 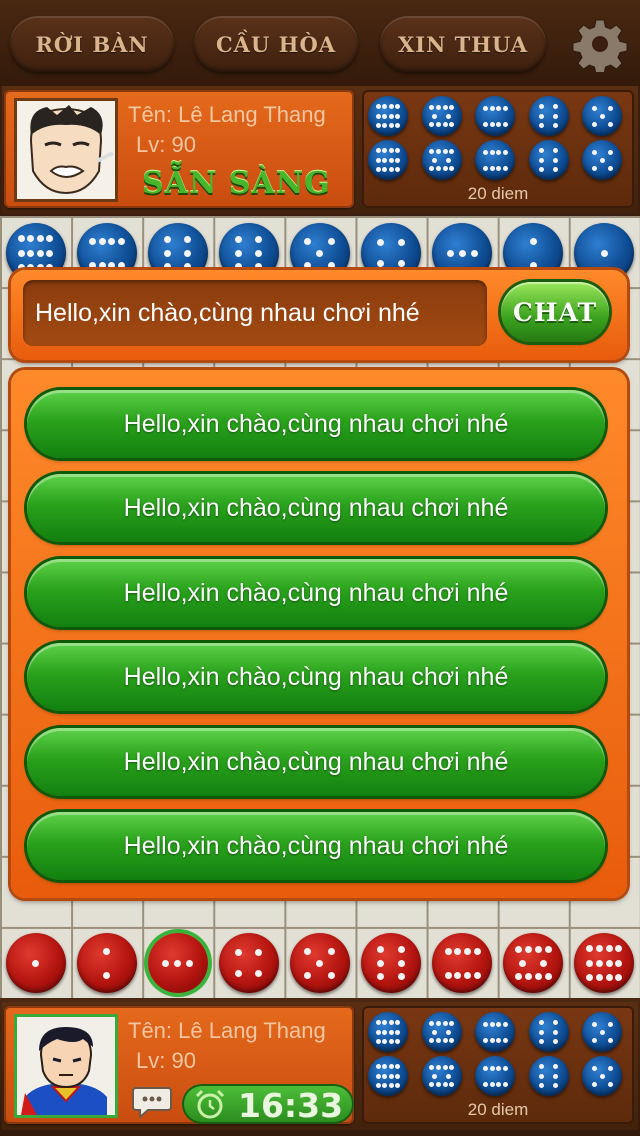 What do you see at coordinates (276, 44) in the screenshot?
I see `offer-draw-button: CẦU HÒA` at bounding box center [276, 44].